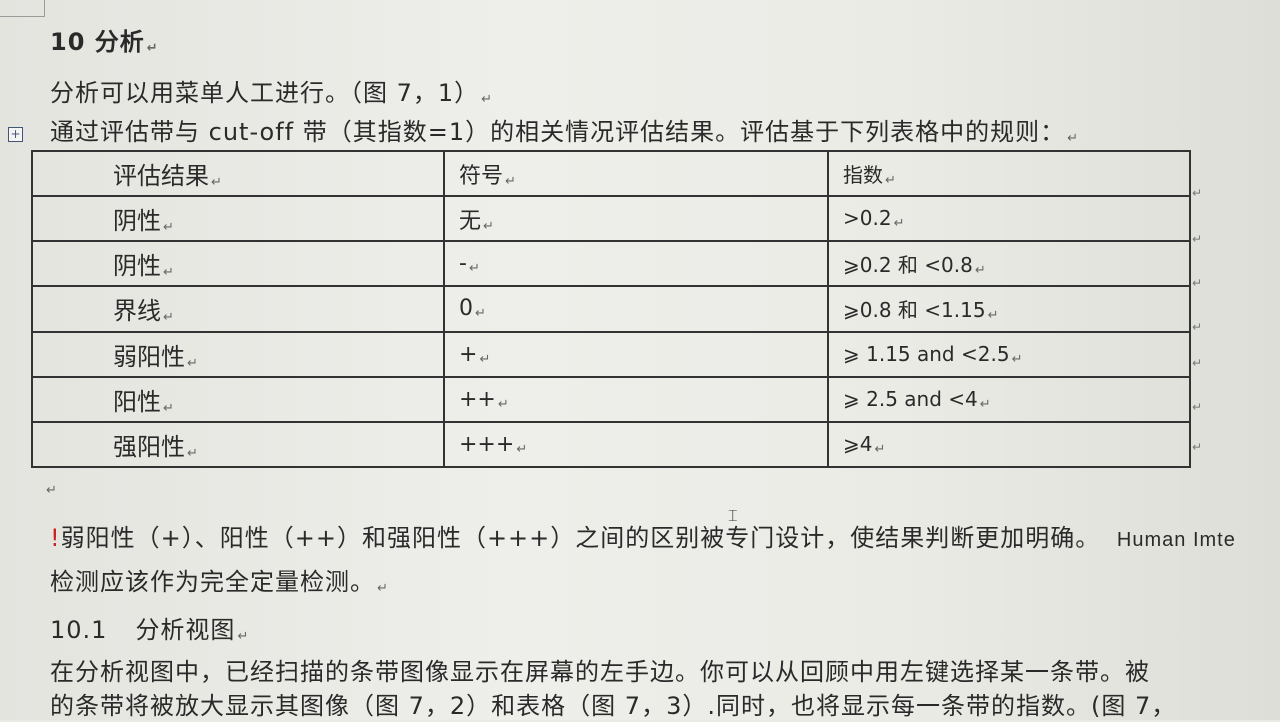  I want to click on table-cell: 阳性 ↵, so click(238, 399).